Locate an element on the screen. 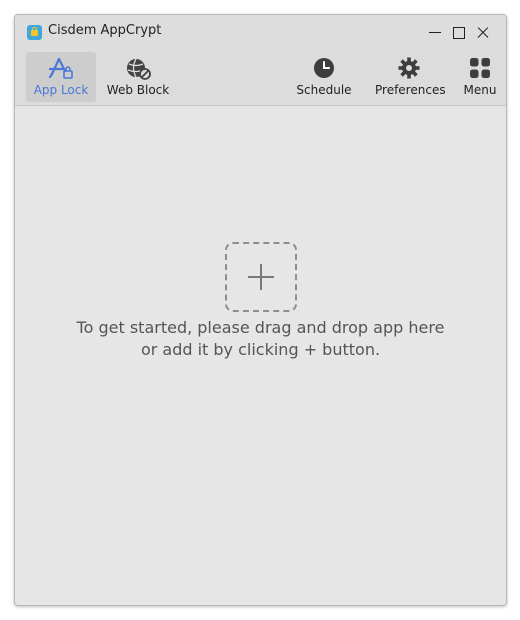 This screenshot has height=620, width=520. tab-schedule-label: Schedule is located at coordinates (324, 90).